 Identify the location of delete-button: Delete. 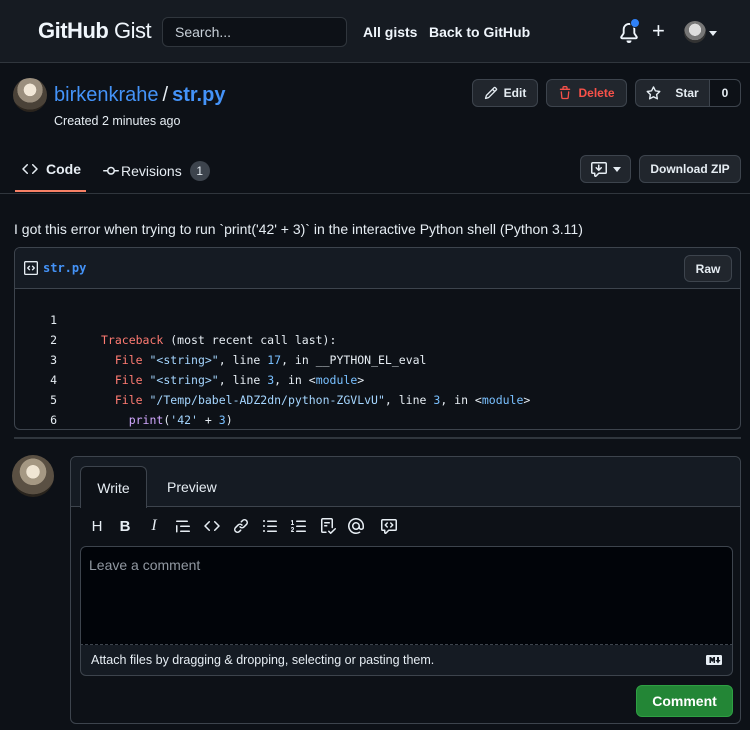
(586, 93).